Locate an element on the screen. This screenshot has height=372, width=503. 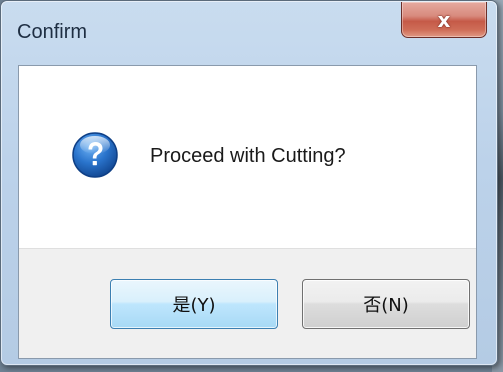
message-text: Proceed with Cutting? is located at coordinates (248, 156).